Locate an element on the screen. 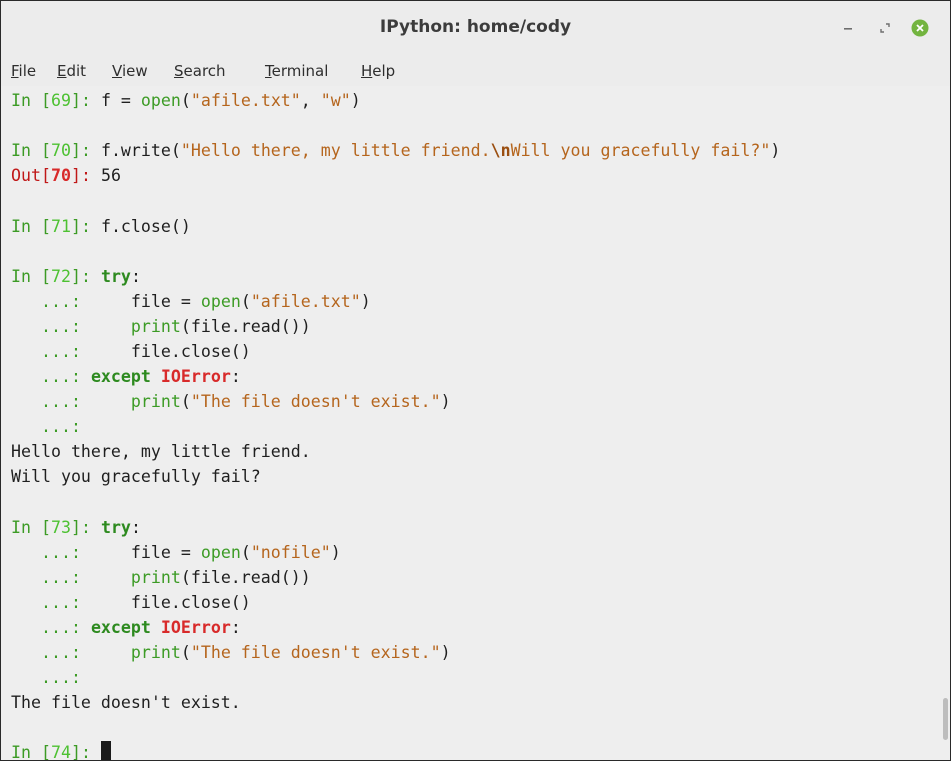 The height and width of the screenshot is (761, 951). input-line: In [71]: f.close() is located at coordinates (101, 226).